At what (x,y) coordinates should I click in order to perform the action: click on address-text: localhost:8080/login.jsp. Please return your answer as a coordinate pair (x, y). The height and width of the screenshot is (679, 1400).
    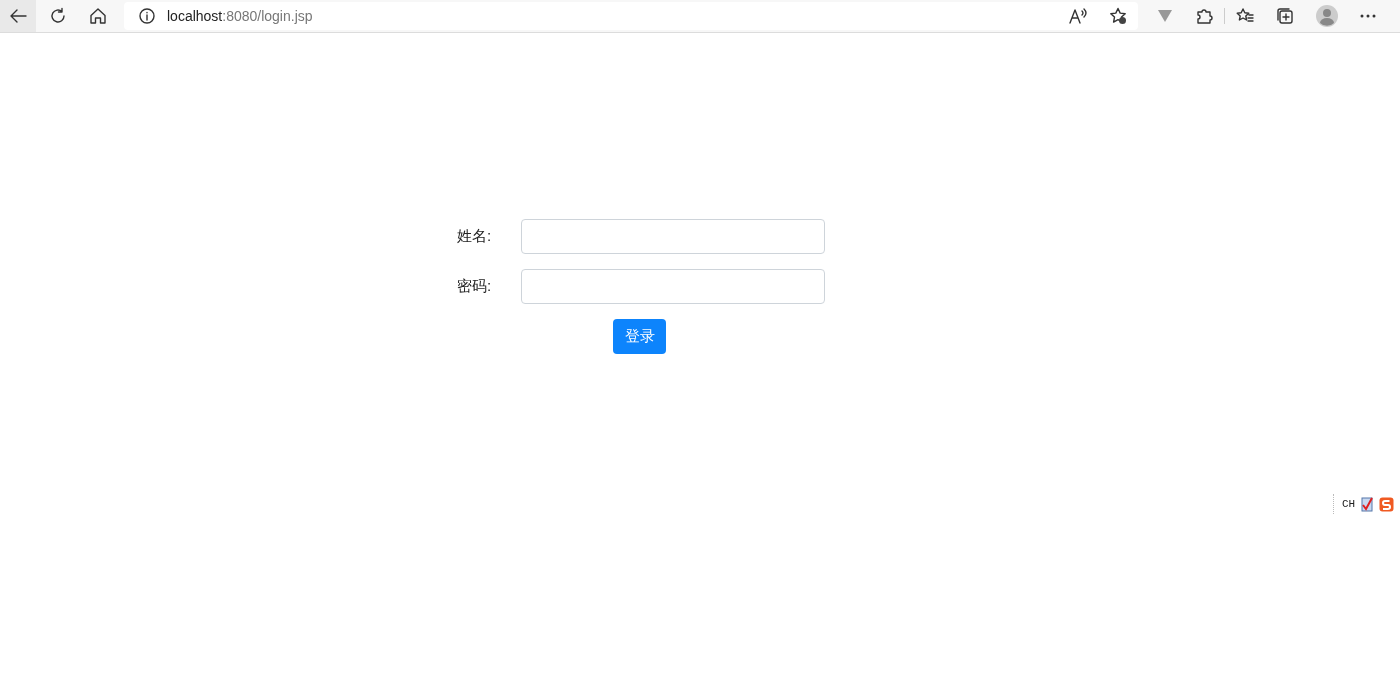
    Looking at the image, I should click on (240, 16).